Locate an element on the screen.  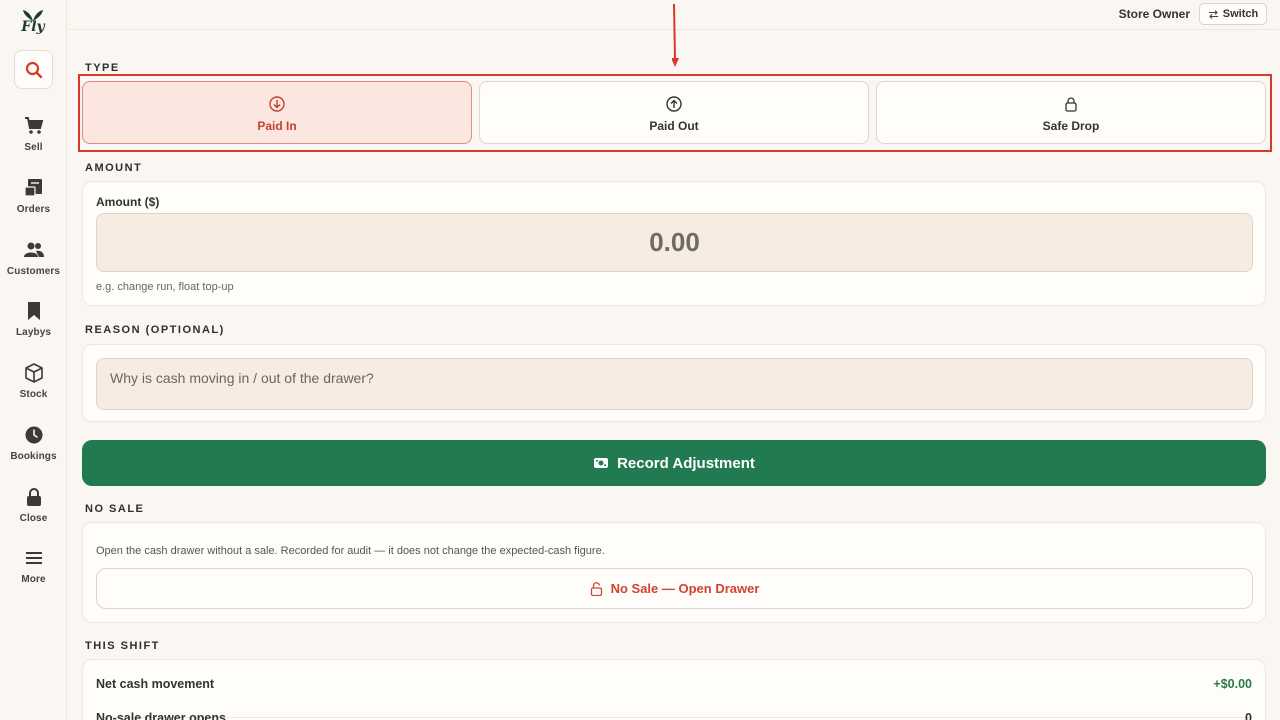
swap-arrows-icon is located at coordinates (1213, 14).